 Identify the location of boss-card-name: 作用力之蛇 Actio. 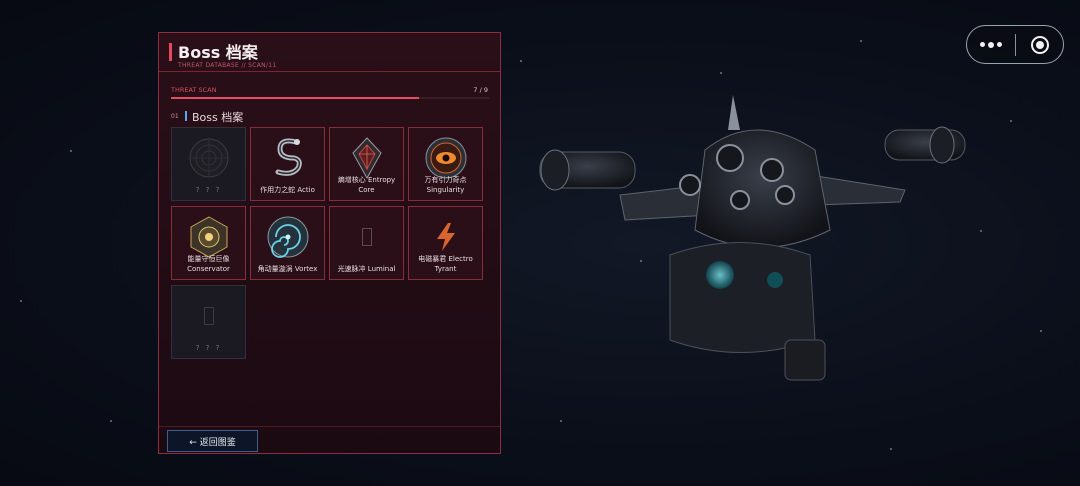
(287, 190).